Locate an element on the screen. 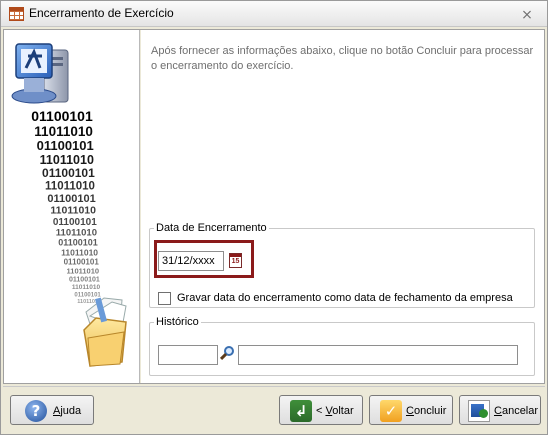  calendar-icon: 15 is located at coordinates (235, 260).